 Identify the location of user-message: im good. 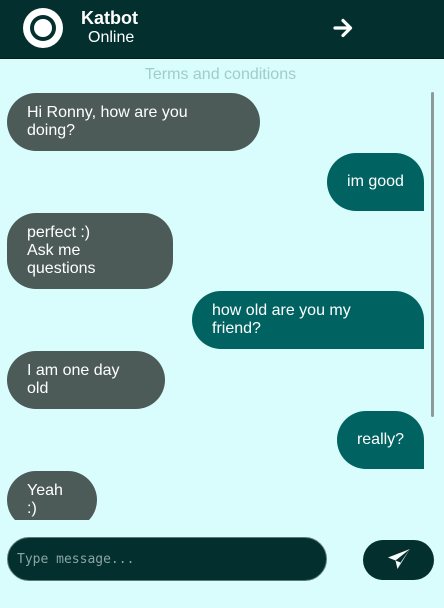
(375, 182).